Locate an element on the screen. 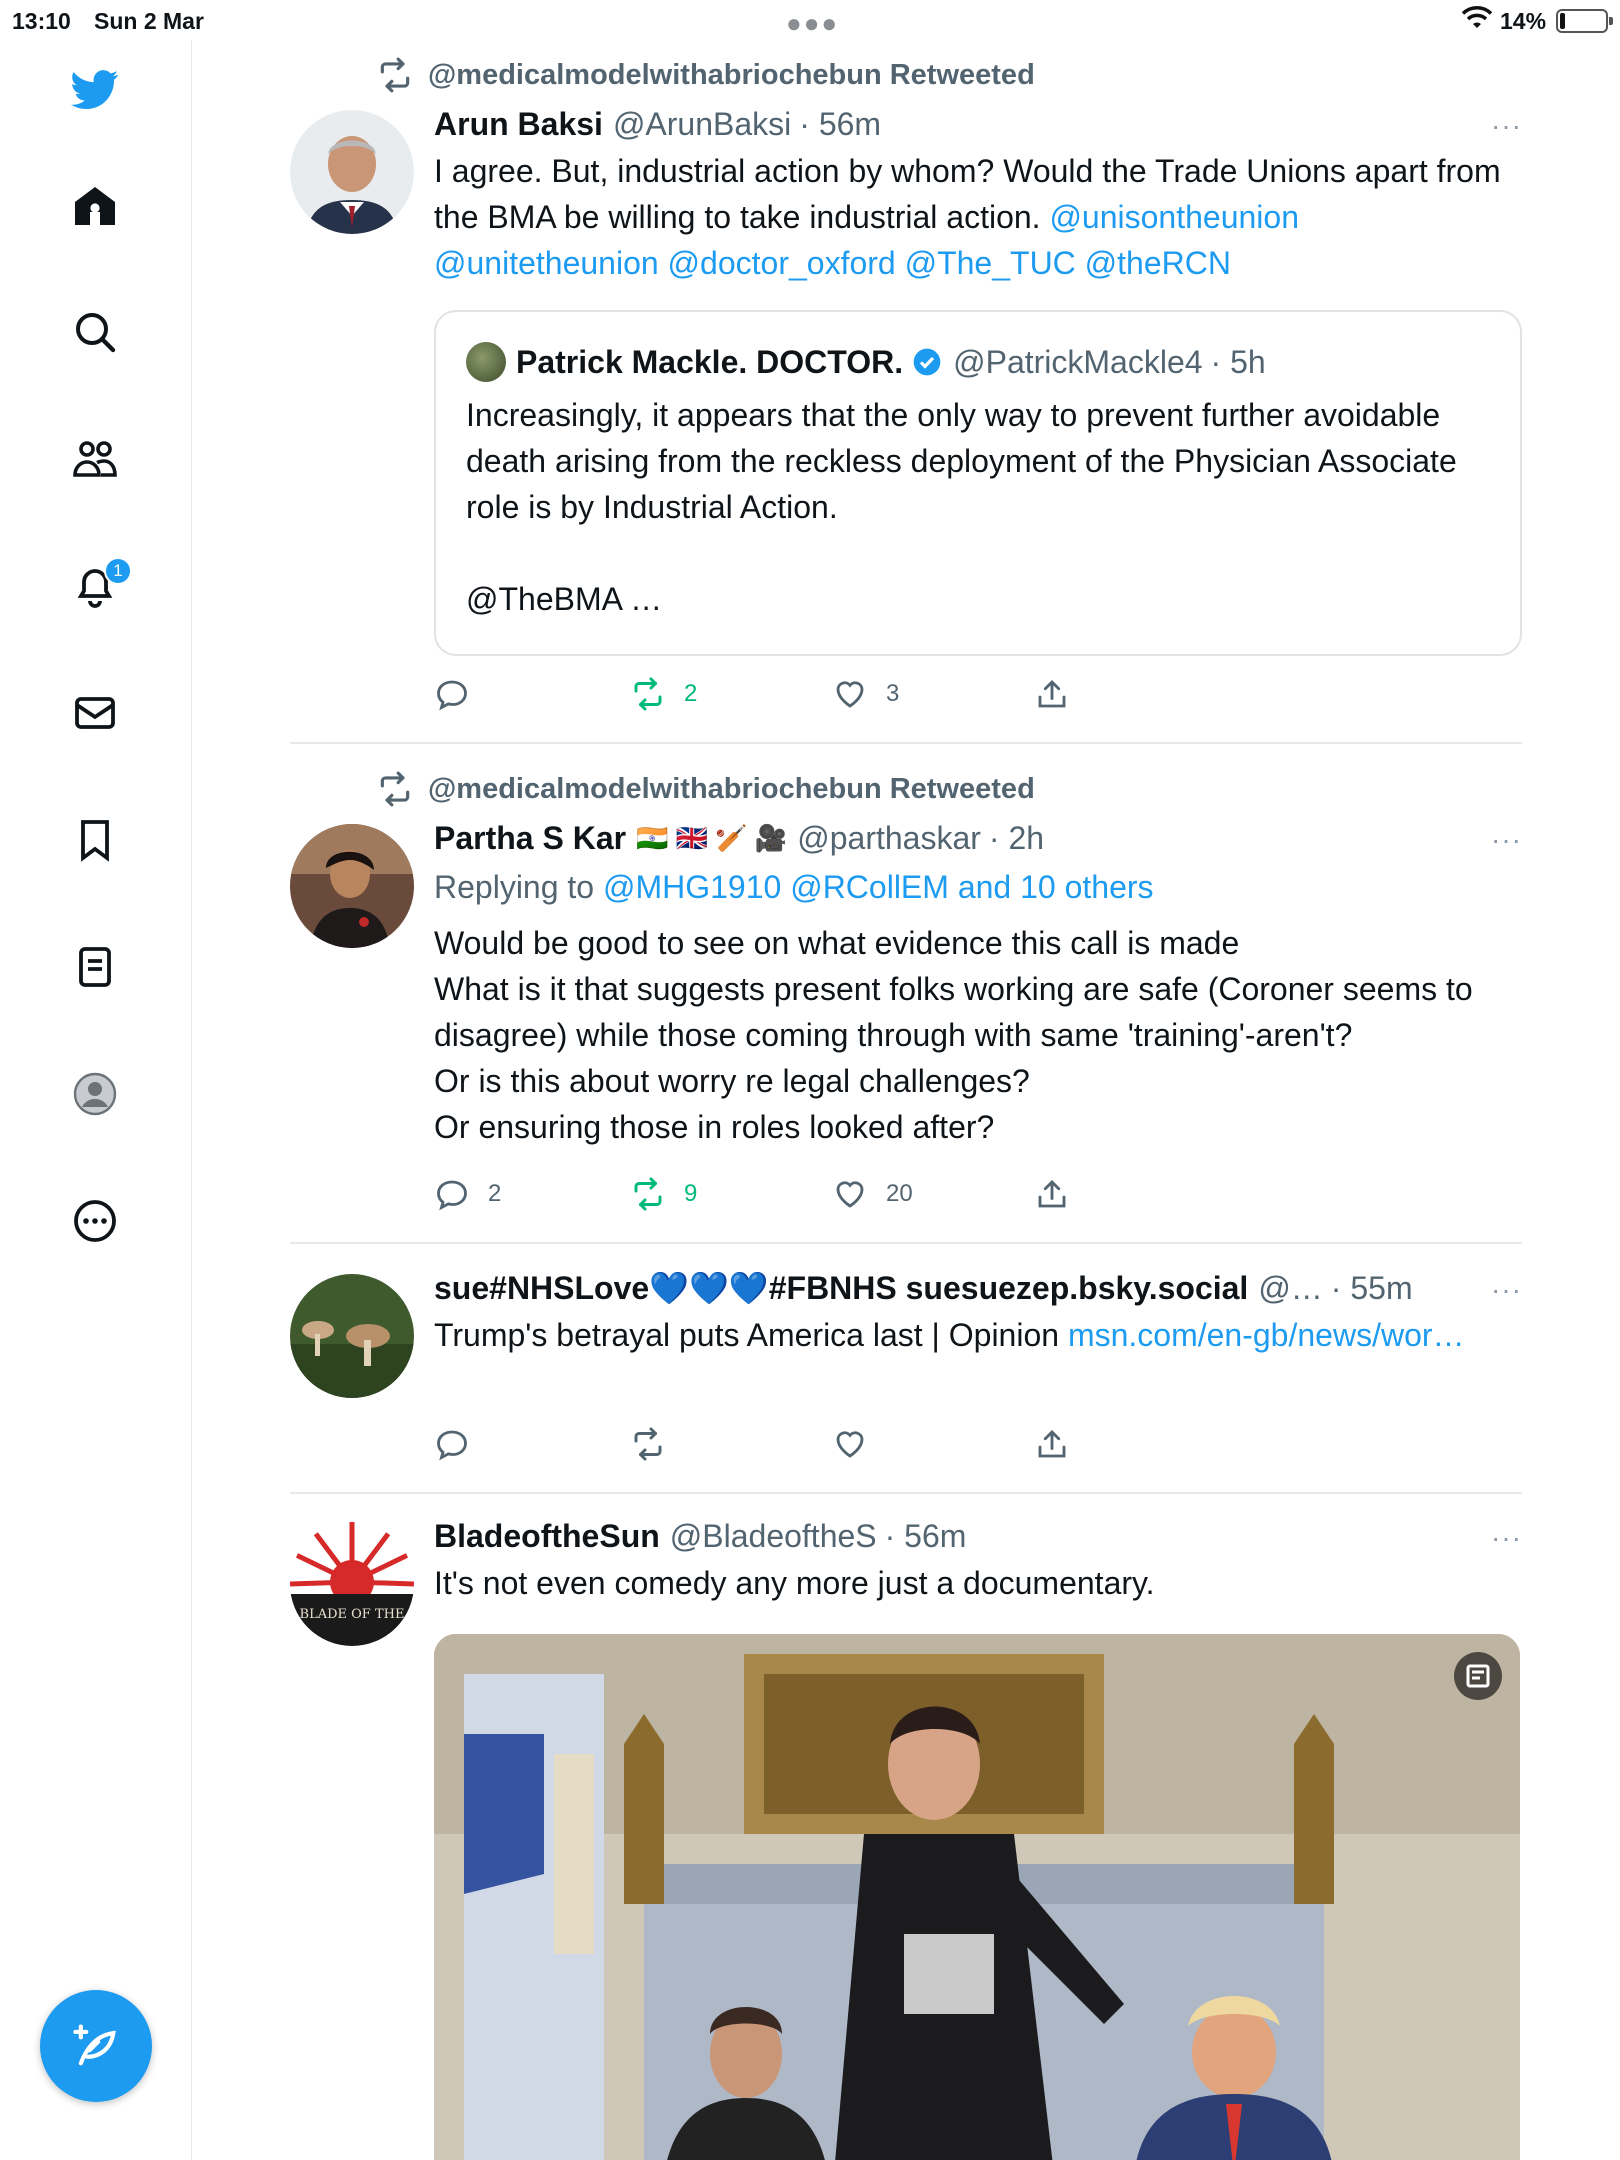 The height and width of the screenshot is (2160, 1620). author-handle: @BladeoftheS is located at coordinates (773, 1536).